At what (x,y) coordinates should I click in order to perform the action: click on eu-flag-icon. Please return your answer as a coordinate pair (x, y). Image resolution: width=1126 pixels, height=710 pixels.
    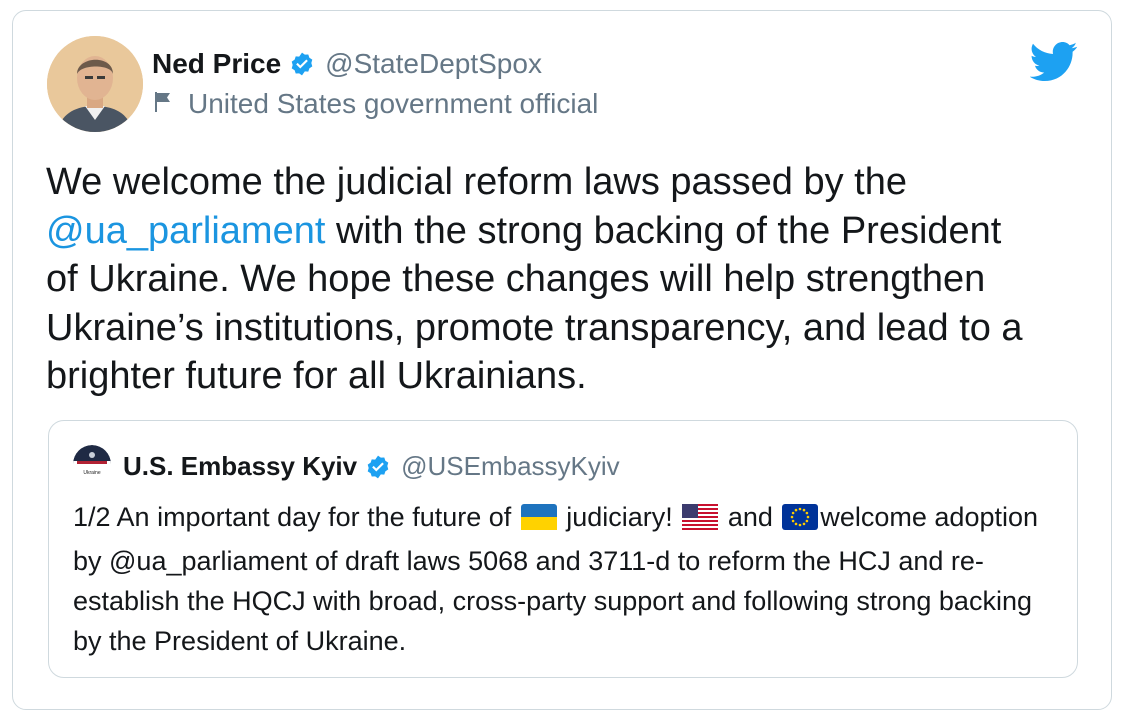
    Looking at the image, I should click on (800, 521).